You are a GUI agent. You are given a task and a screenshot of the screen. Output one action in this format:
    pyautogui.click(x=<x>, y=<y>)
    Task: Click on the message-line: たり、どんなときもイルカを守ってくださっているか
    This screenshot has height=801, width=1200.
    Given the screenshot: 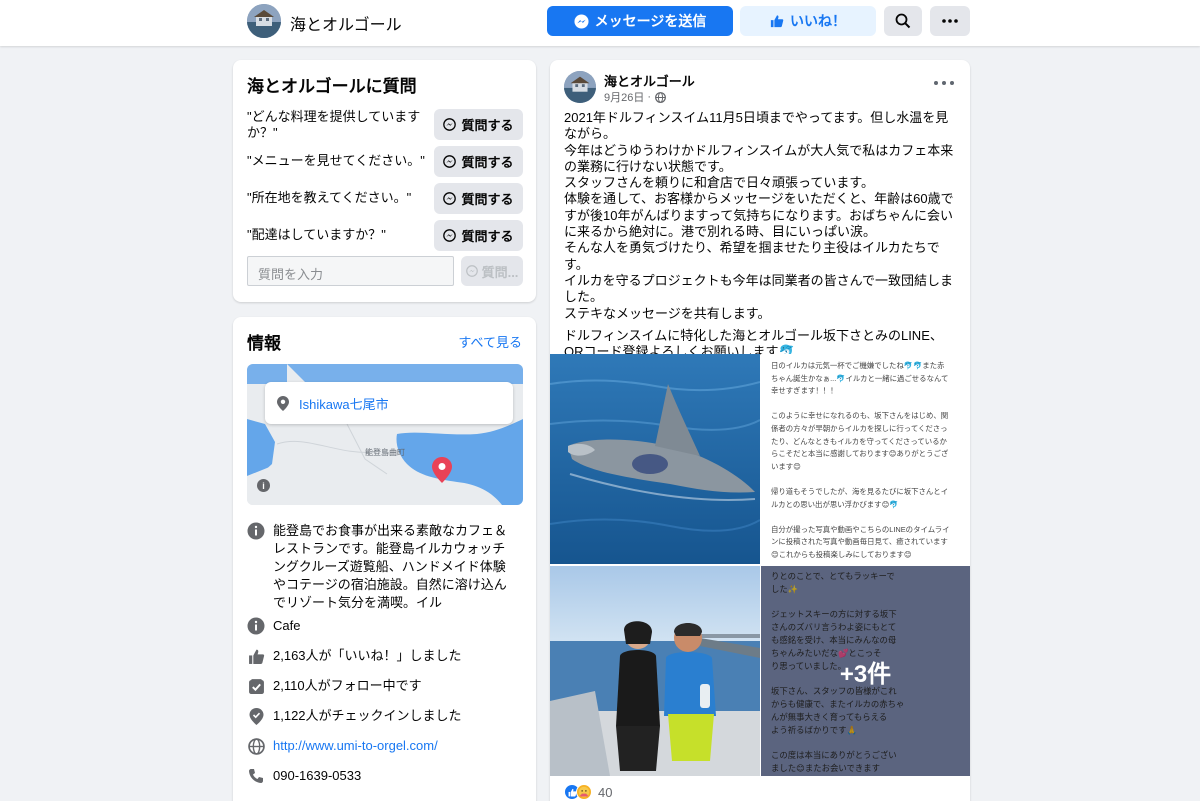 What is the action you would take?
    pyautogui.click(x=859, y=441)
    